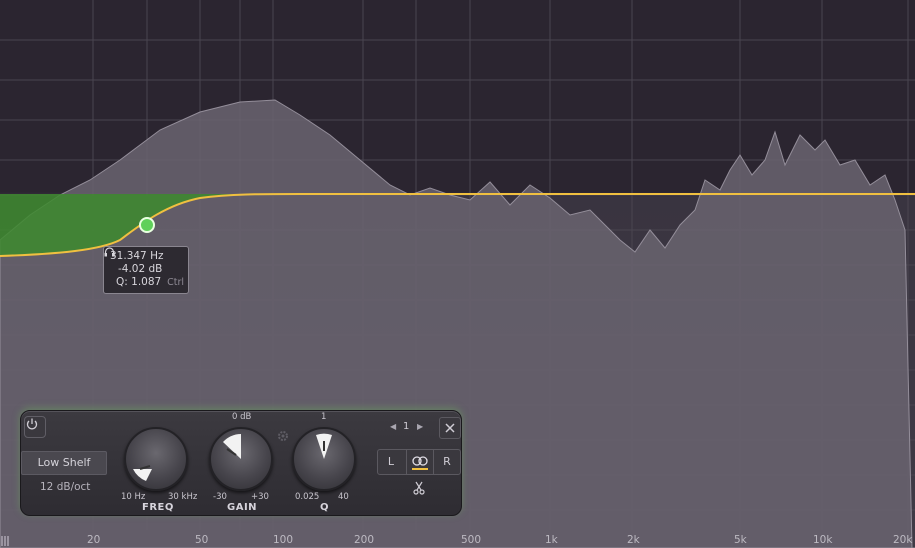 Image resolution: width=915 pixels, height=548 pixels. I want to click on stereo-right-button: R, so click(447, 462).